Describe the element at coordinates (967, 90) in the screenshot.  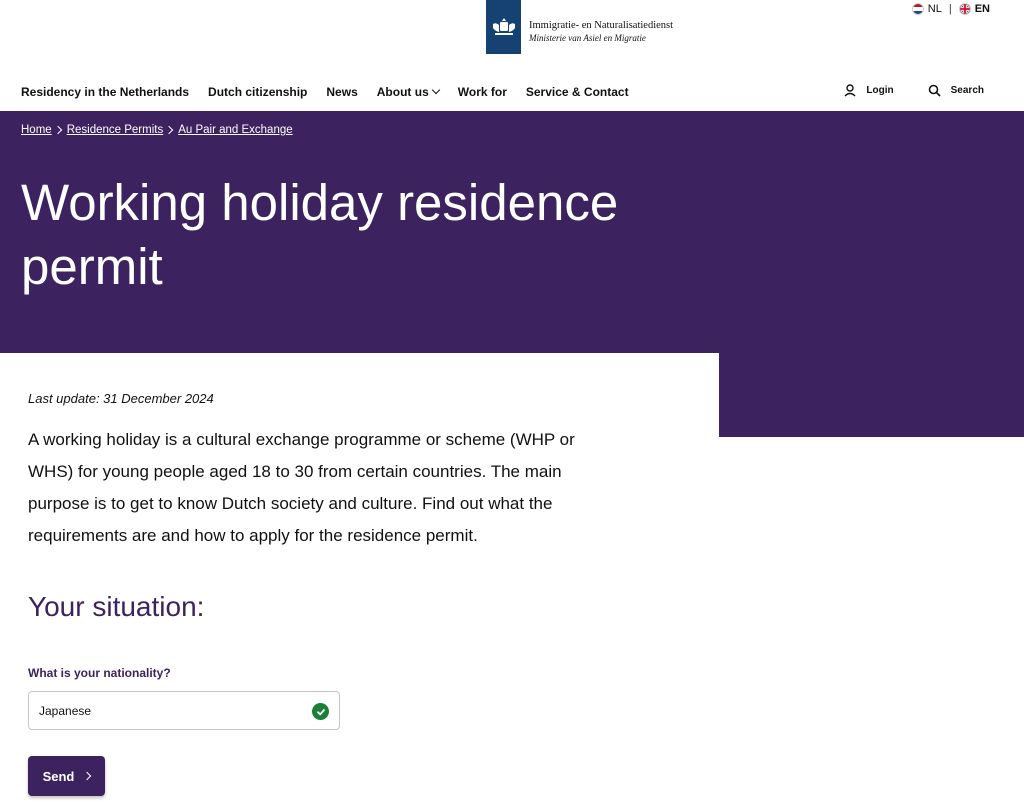
I see `search-label: Search` at that location.